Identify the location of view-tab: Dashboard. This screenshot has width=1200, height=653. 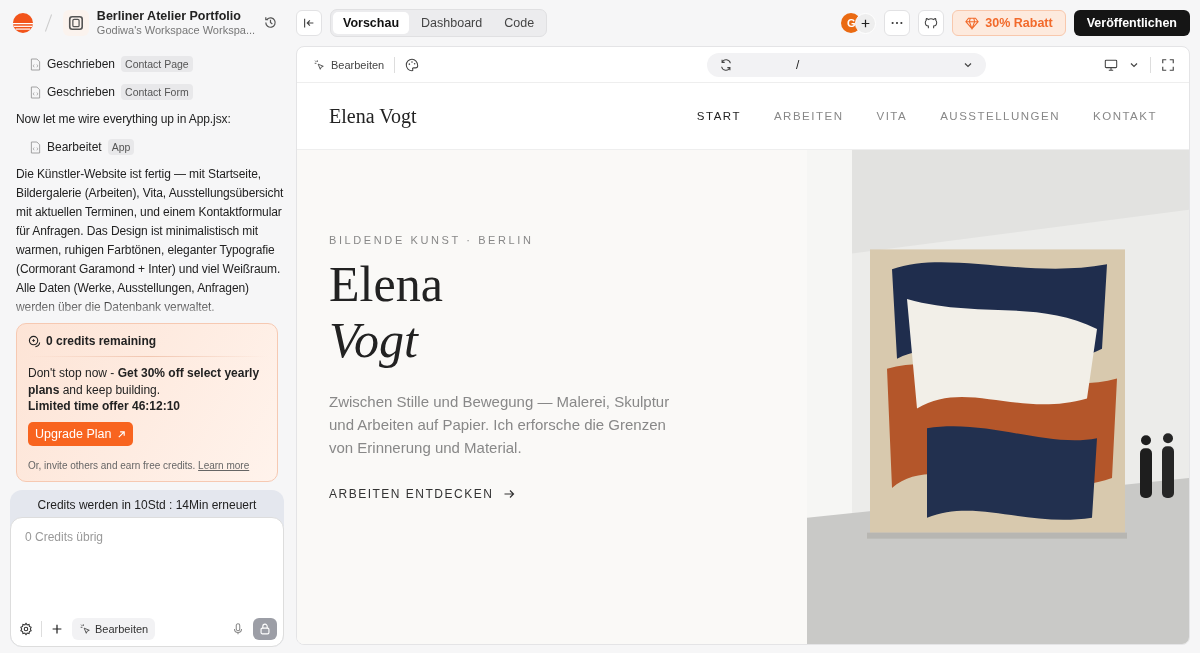
(452, 23).